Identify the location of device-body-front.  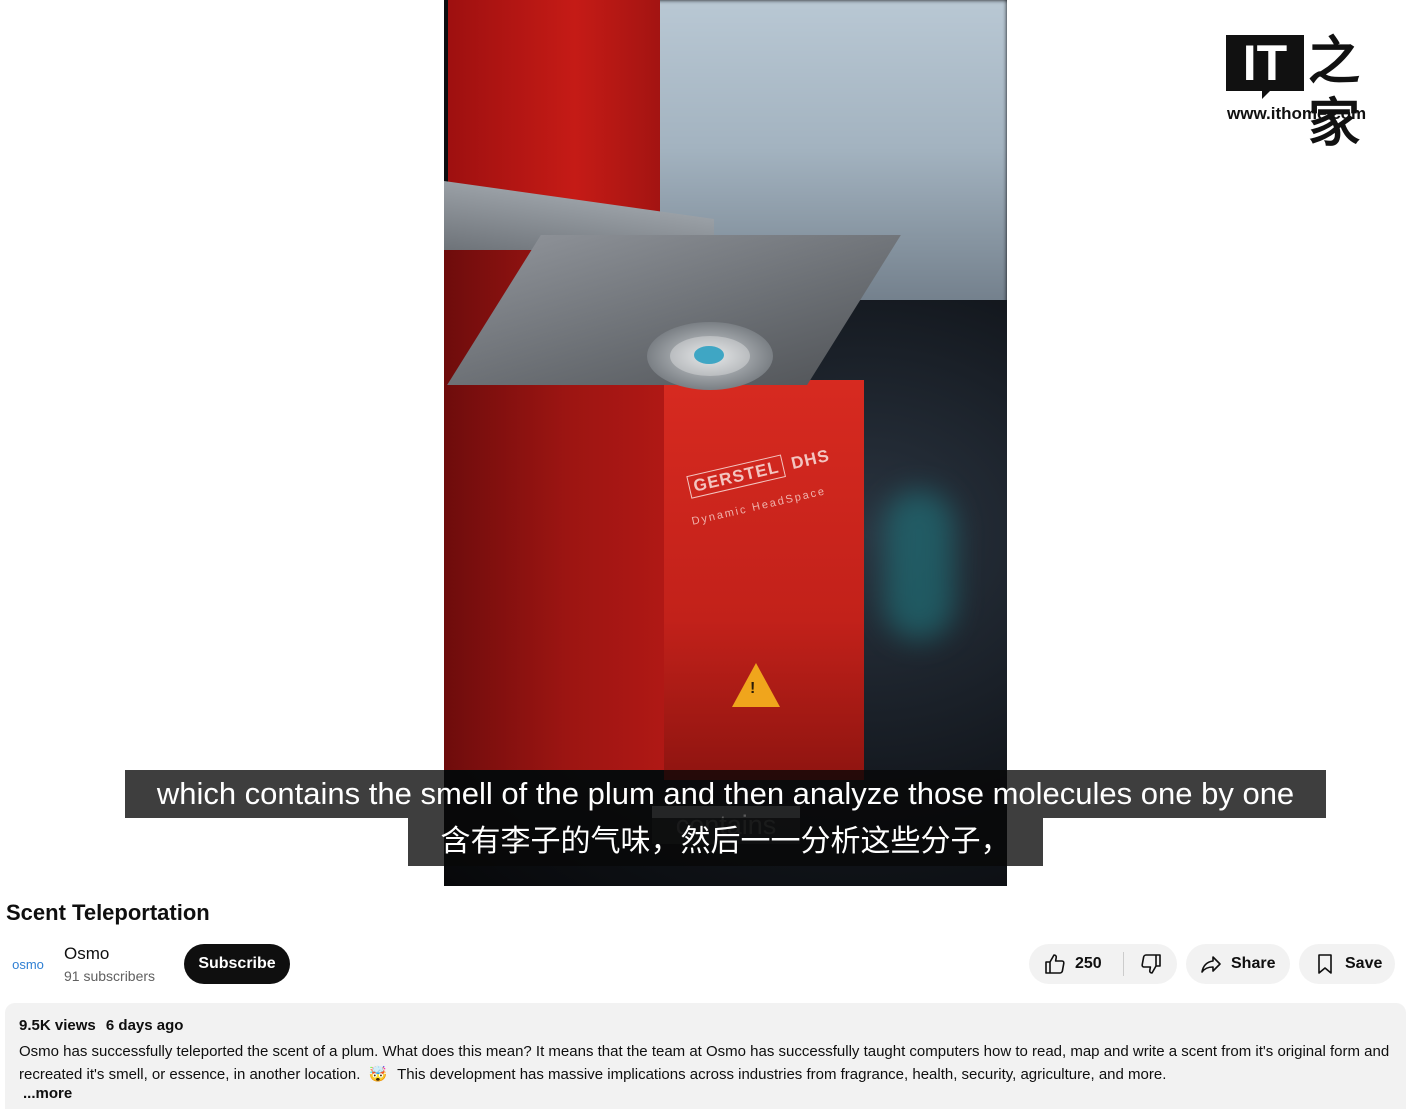
(764, 580).